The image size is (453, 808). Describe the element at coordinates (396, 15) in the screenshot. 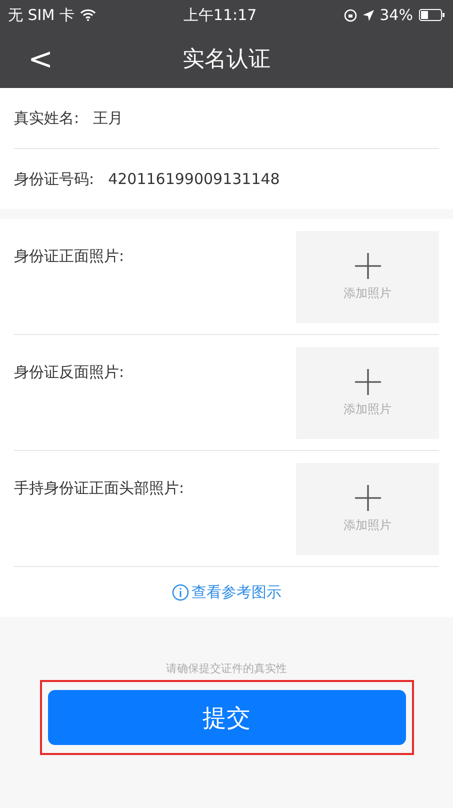

I see `battery-text: 34%` at that location.